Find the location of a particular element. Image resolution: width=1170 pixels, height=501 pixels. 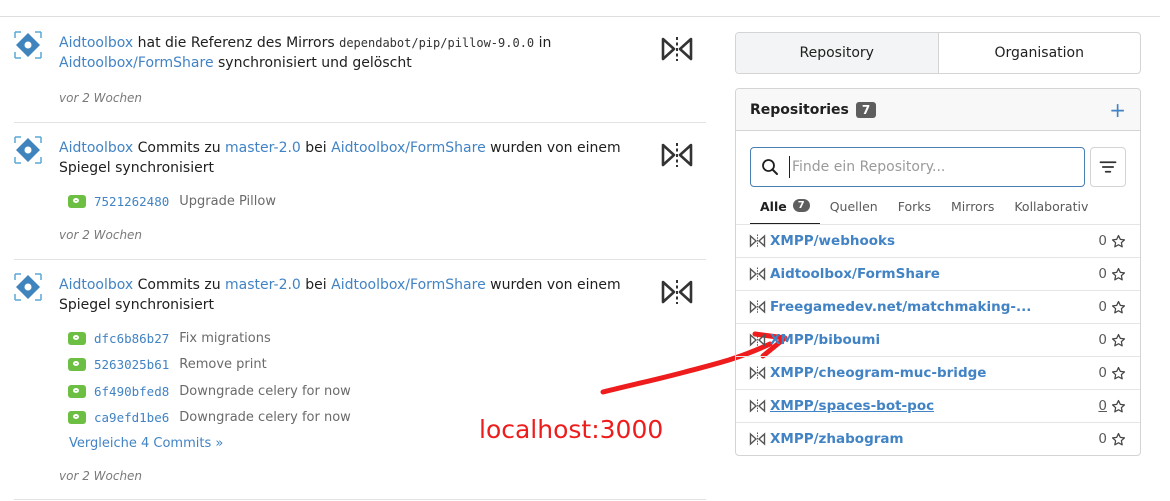

commit-sha-link: dfc6b86b27 is located at coordinates (131, 338).